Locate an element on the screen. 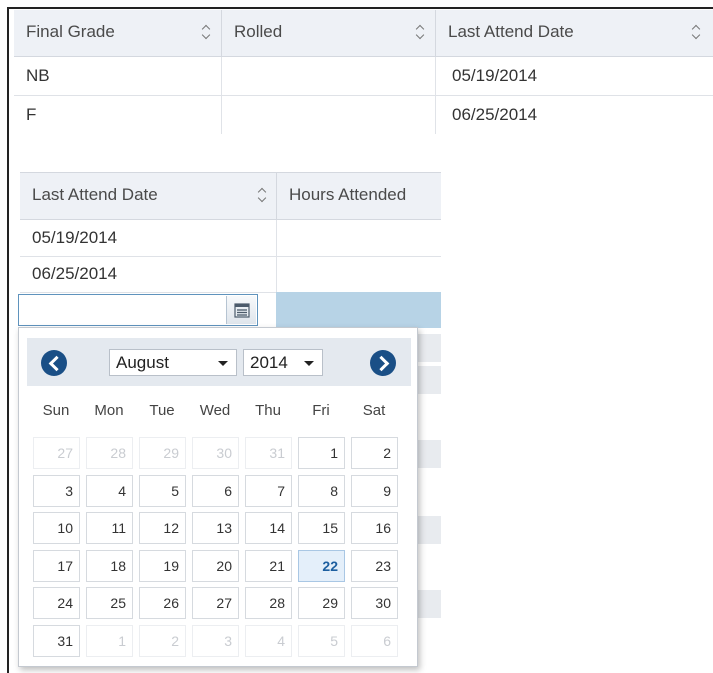  calendar-day: 8 is located at coordinates (321, 491).